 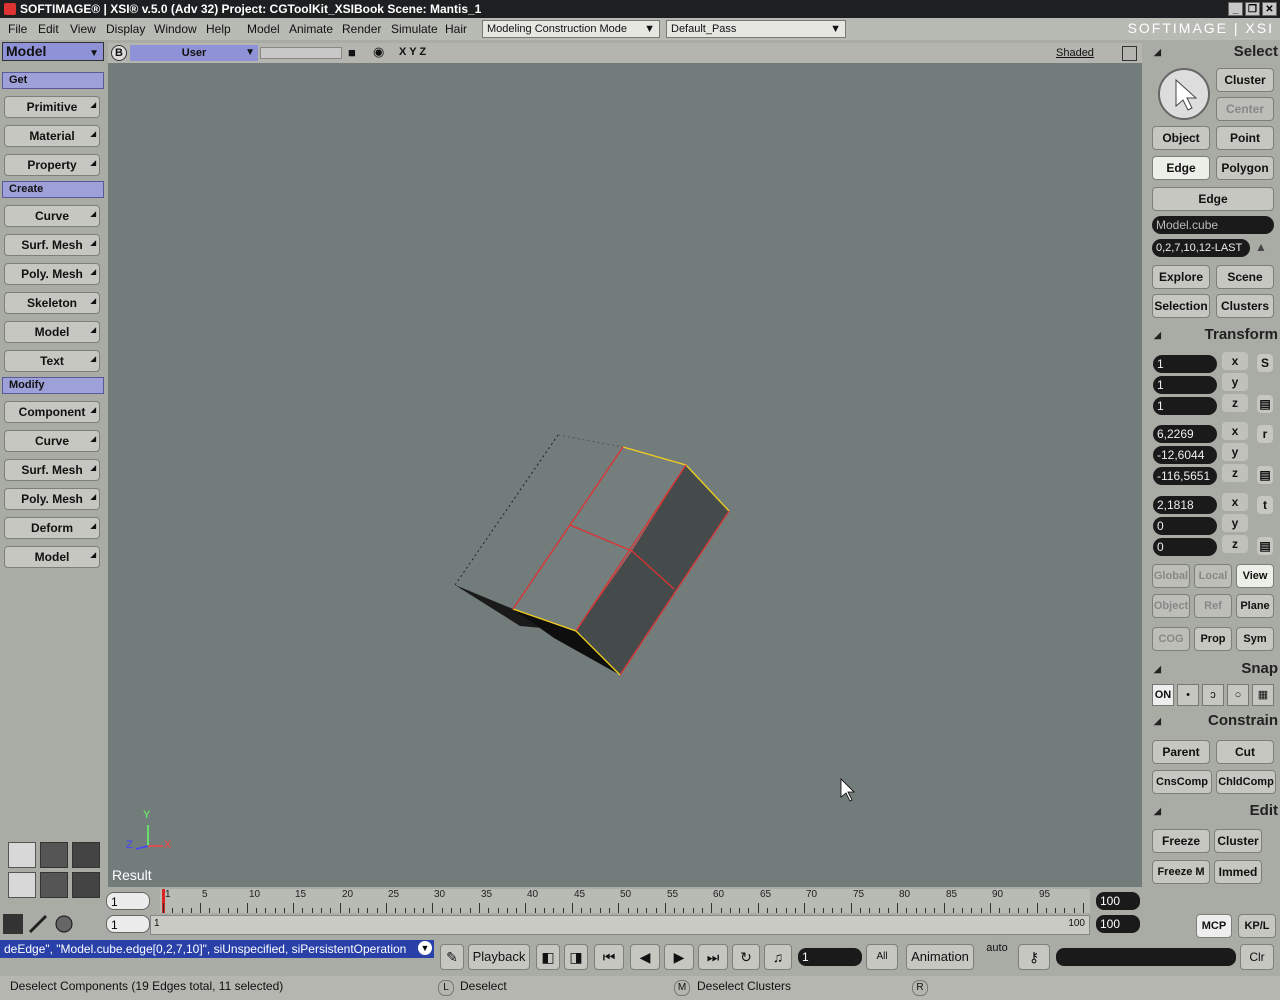 What do you see at coordinates (1238, 841) in the screenshot?
I see `edit-cluster-button: Cluster` at bounding box center [1238, 841].